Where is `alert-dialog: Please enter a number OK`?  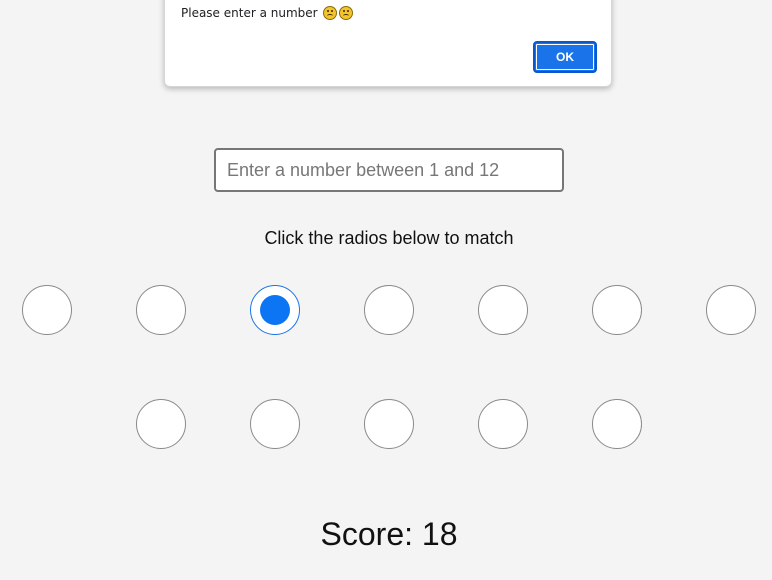
alert-dialog: Please enter a number OK is located at coordinates (388, 43).